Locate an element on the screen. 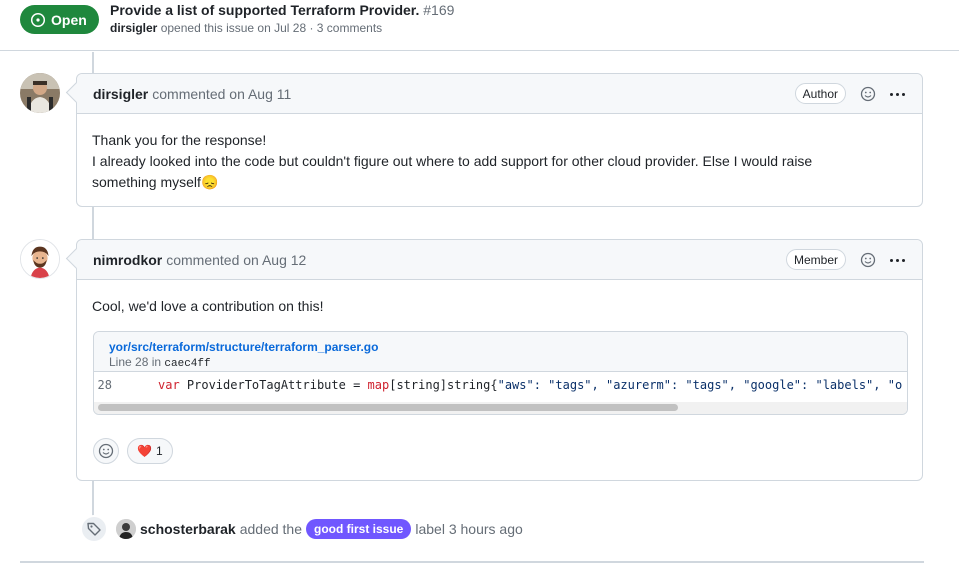  comment-header: nimrodkor commented on Aug 12 Member is located at coordinates (499, 260).